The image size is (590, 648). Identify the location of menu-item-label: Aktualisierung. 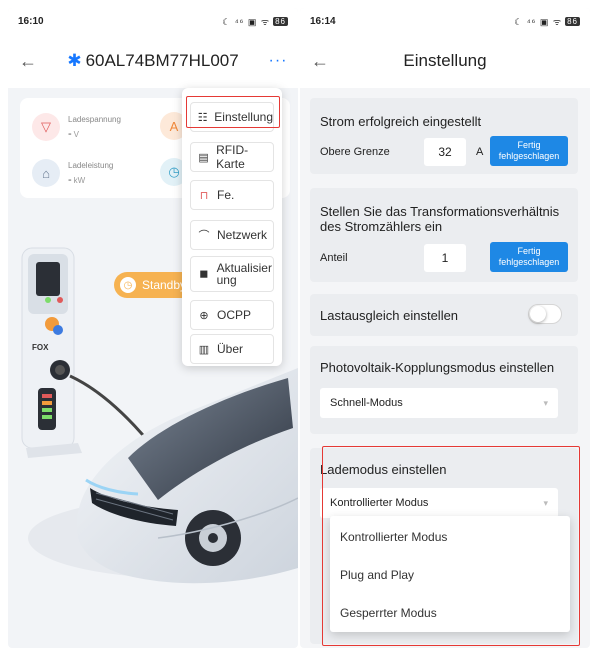
(244, 274).